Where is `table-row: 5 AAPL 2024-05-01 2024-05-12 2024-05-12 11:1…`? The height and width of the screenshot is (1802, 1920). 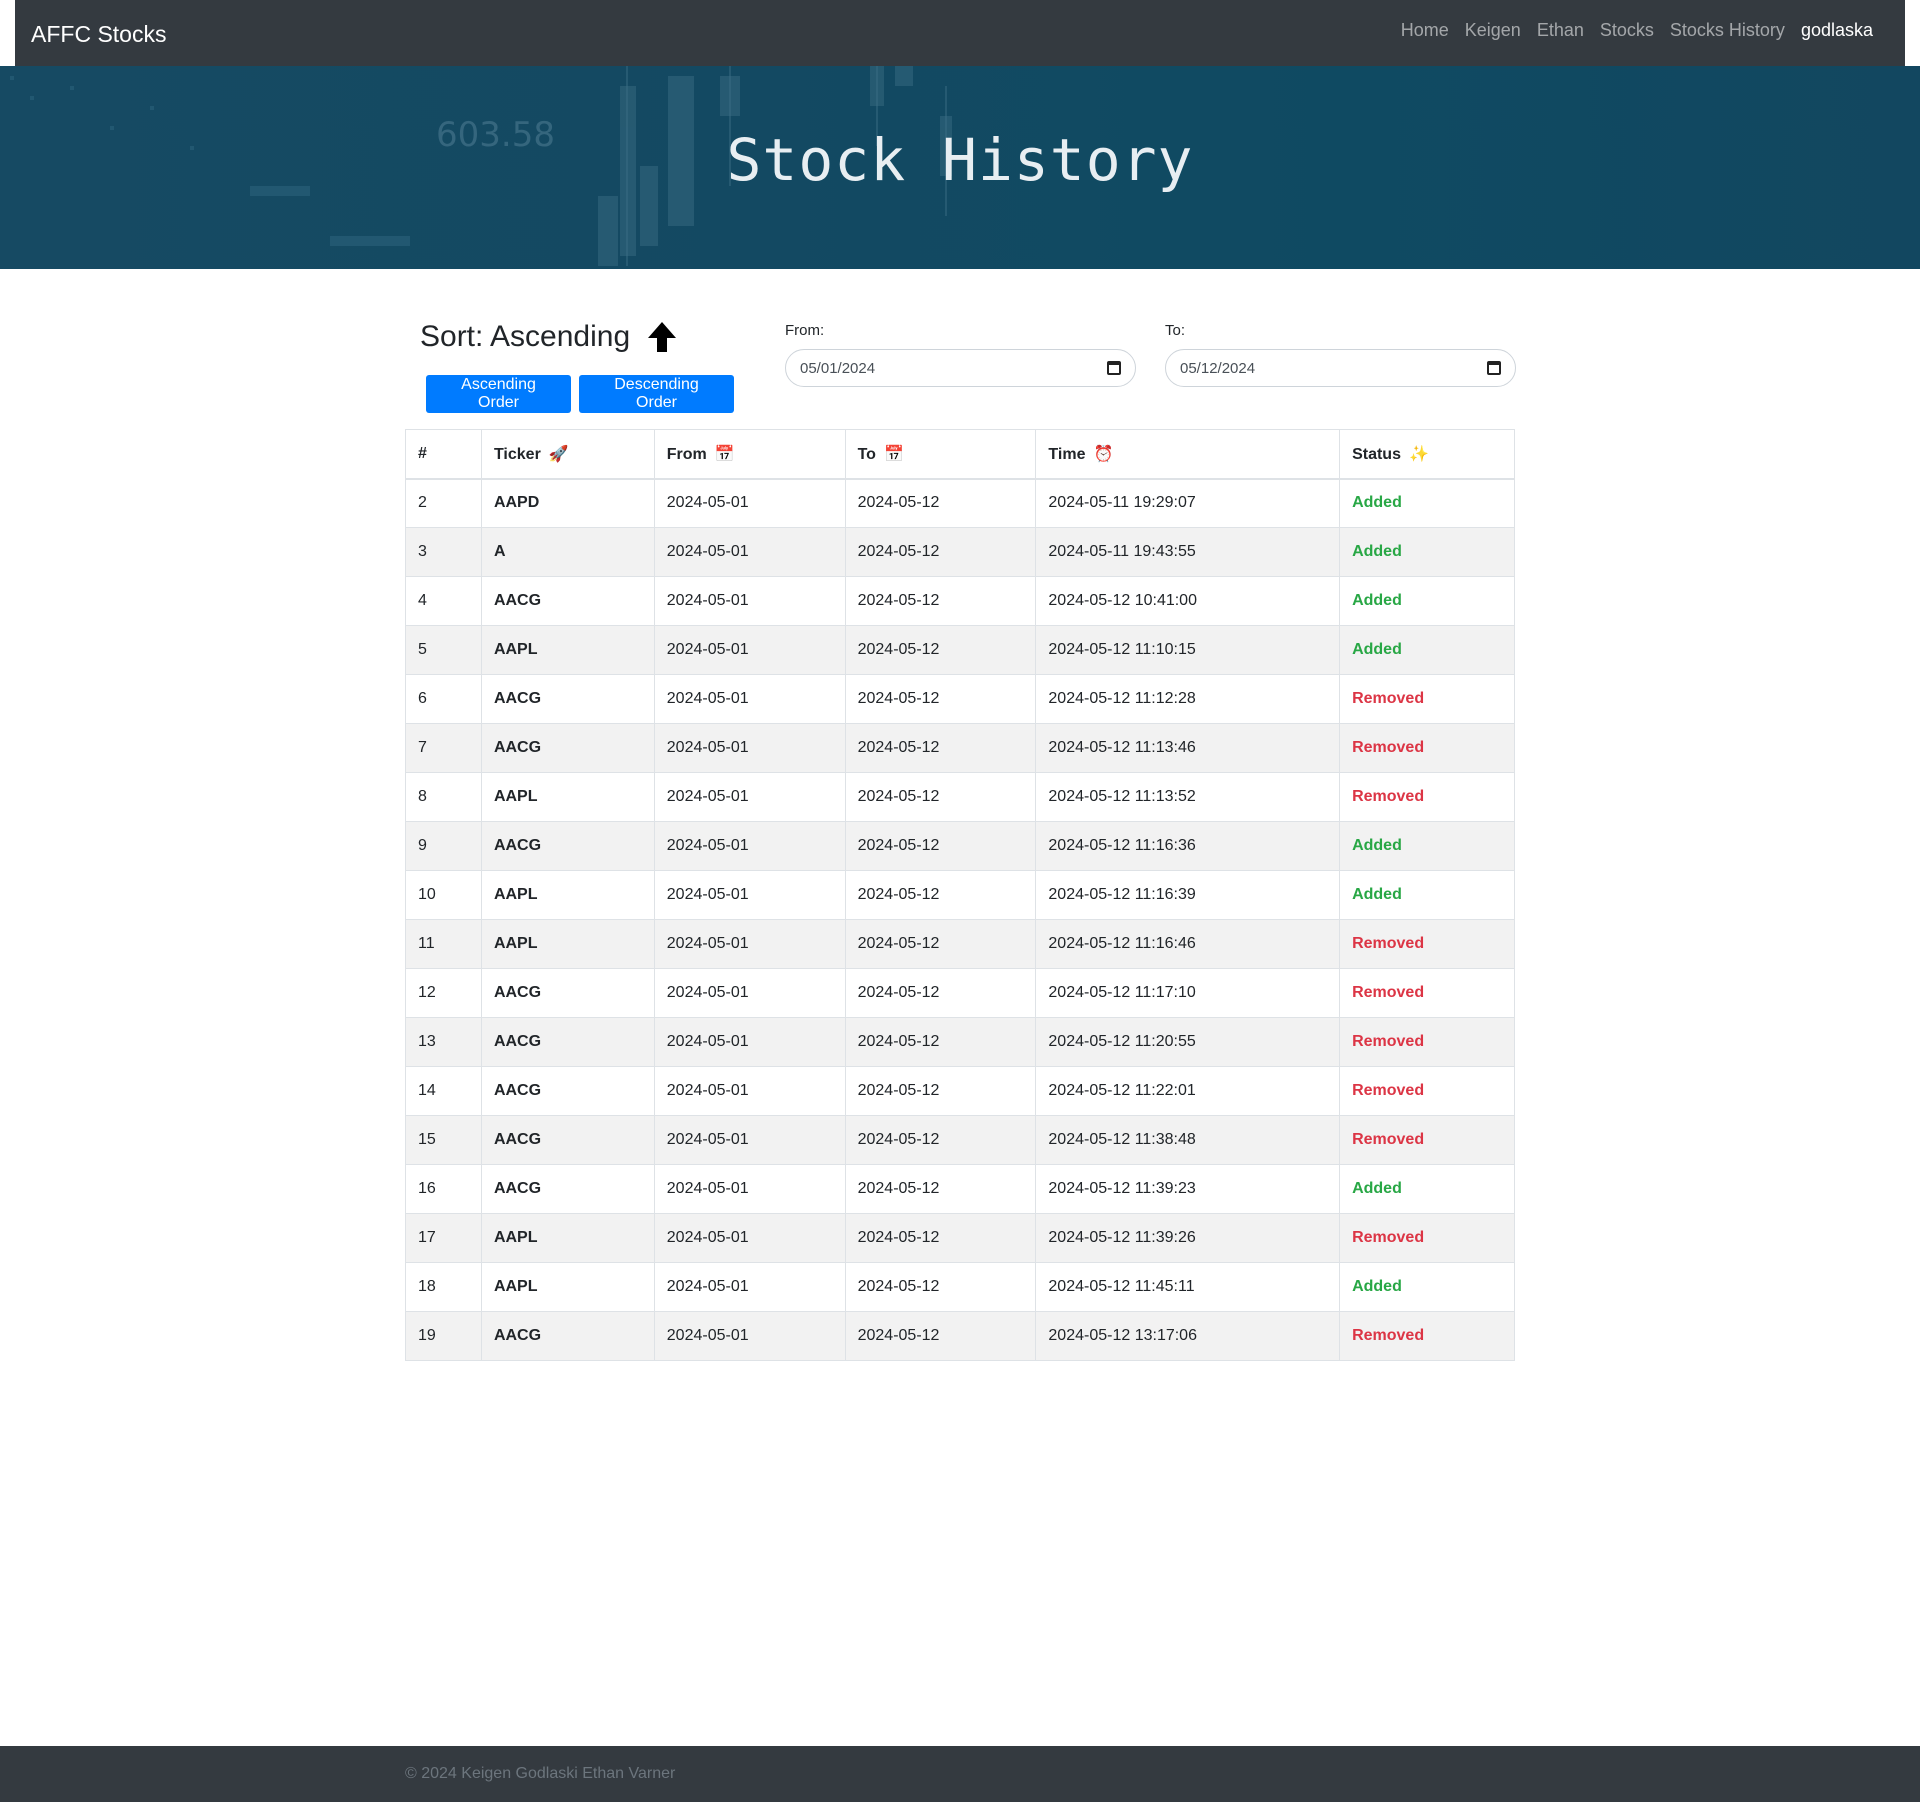
table-row: 5 AAPL 2024-05-01 2024-05-12 2024-05-12 11:1… is located at coordinates (960, 650).